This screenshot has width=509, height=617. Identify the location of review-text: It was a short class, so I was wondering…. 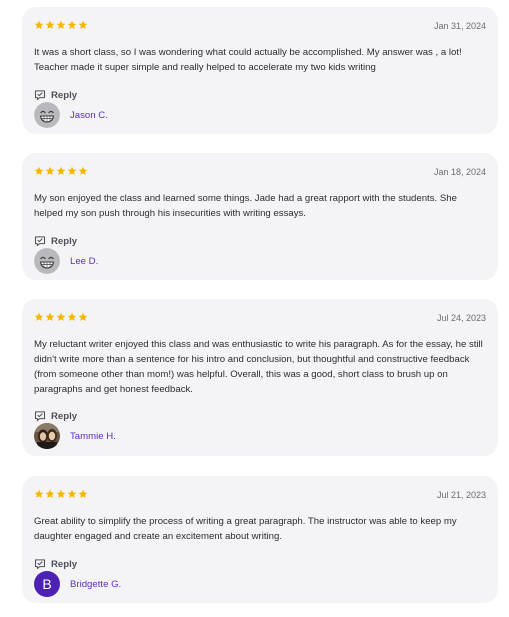
(248, 60).